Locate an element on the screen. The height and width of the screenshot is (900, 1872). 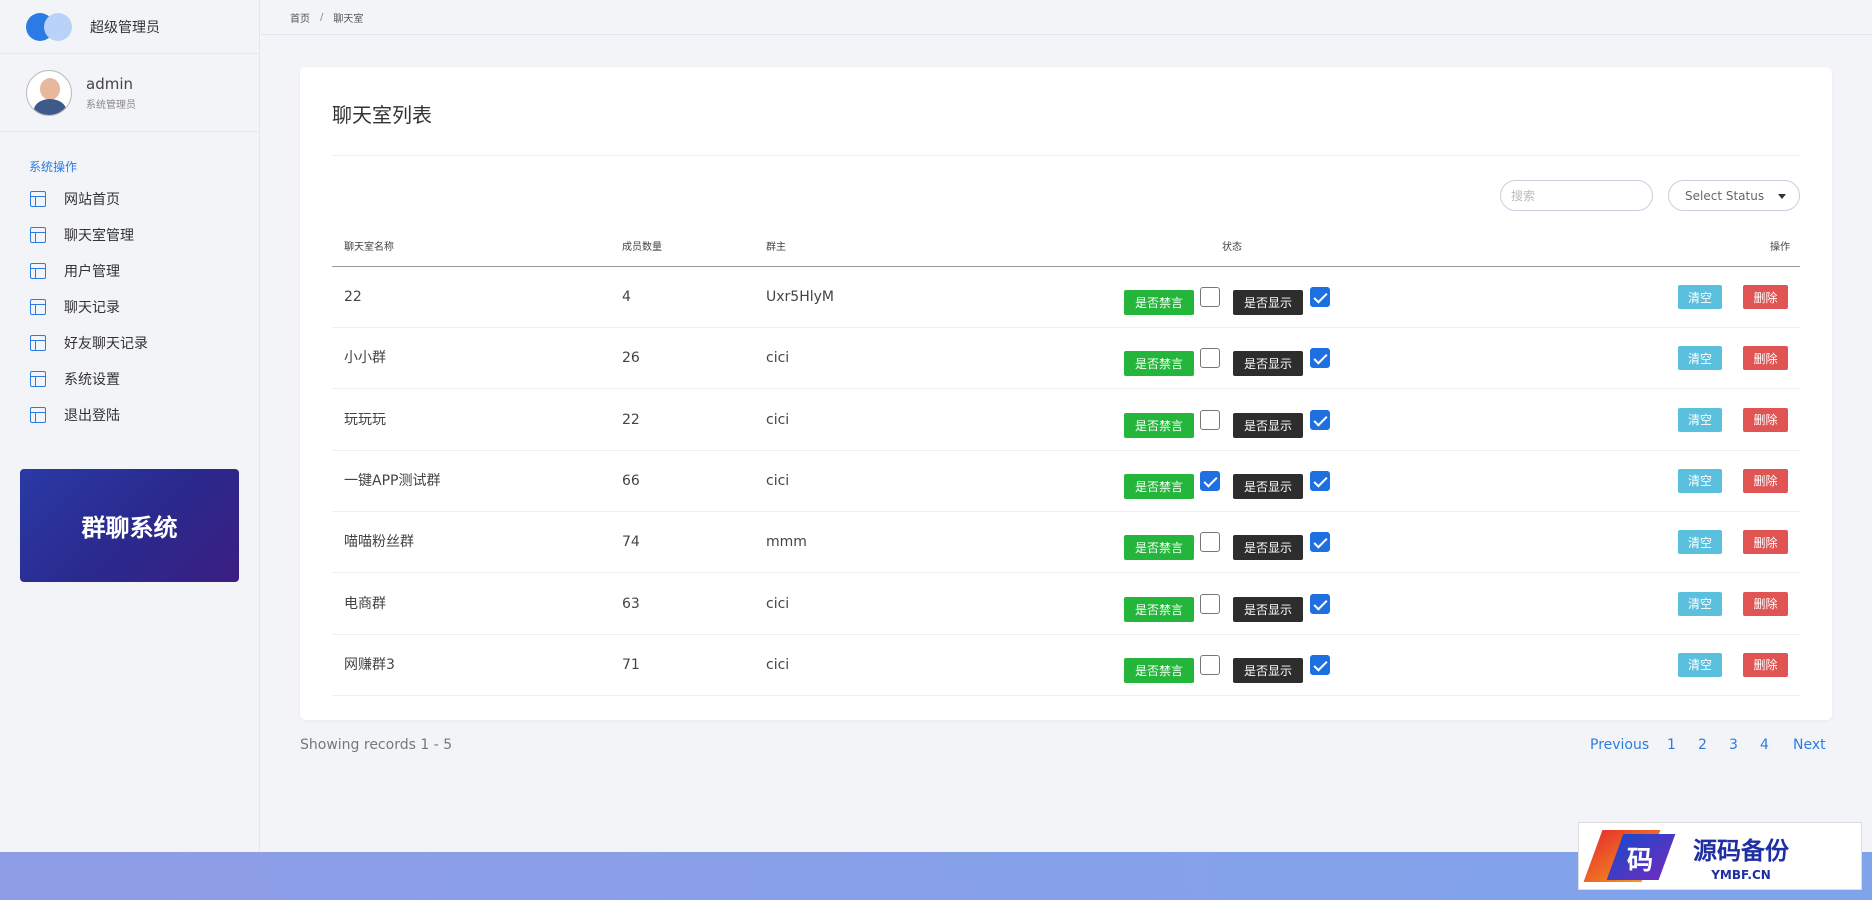
sidebar-item-chatroom-manage: 聊天室管理 is located at coordinates (129, 235).